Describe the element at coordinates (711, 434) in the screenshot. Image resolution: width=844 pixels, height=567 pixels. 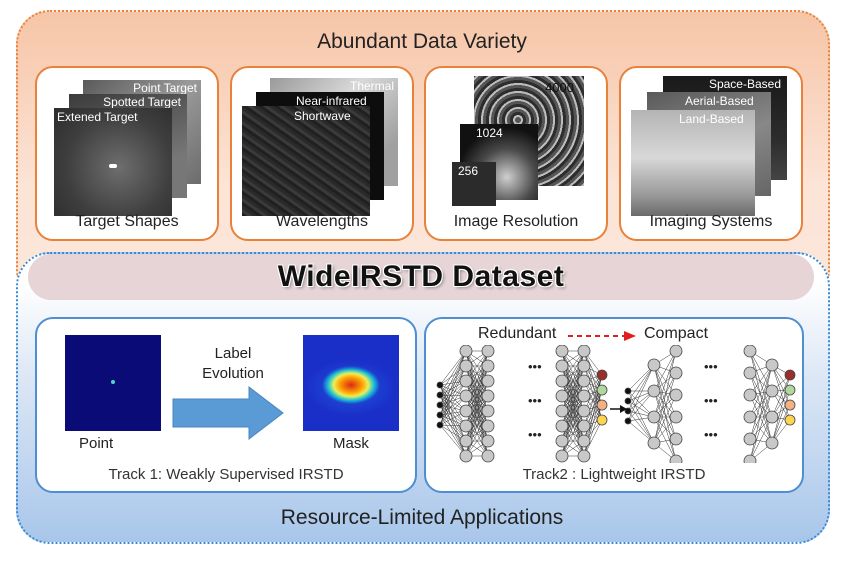
I see `ellipsis-6: •••` at that location.